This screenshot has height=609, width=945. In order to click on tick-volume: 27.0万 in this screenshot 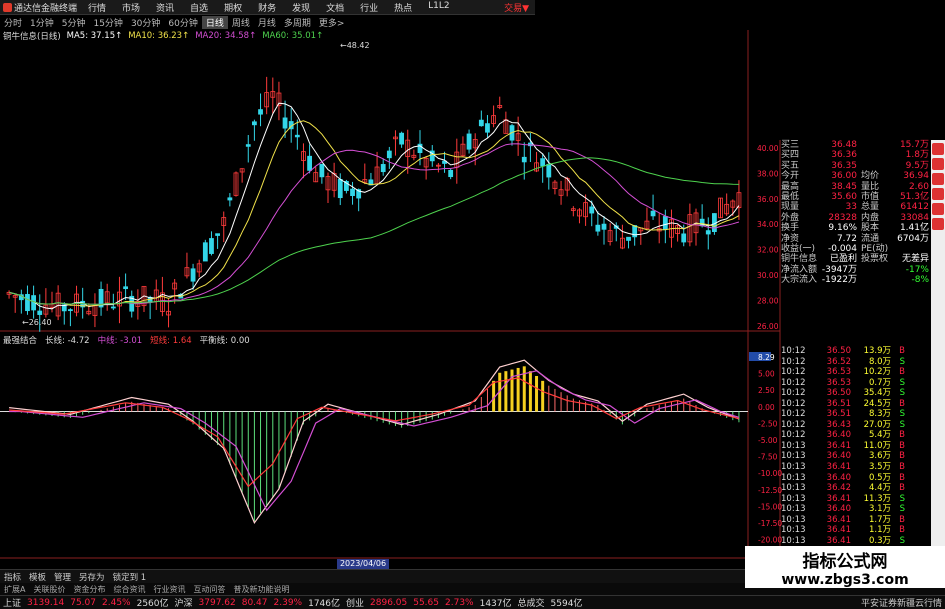, I will do `click(877, 424)`.